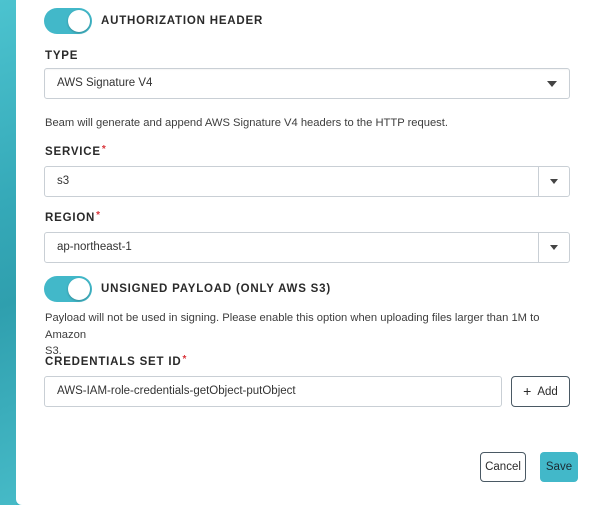 The height and width of the screenshot is (505, 600). I want to click on plus-icon: +, so click(527, 390).